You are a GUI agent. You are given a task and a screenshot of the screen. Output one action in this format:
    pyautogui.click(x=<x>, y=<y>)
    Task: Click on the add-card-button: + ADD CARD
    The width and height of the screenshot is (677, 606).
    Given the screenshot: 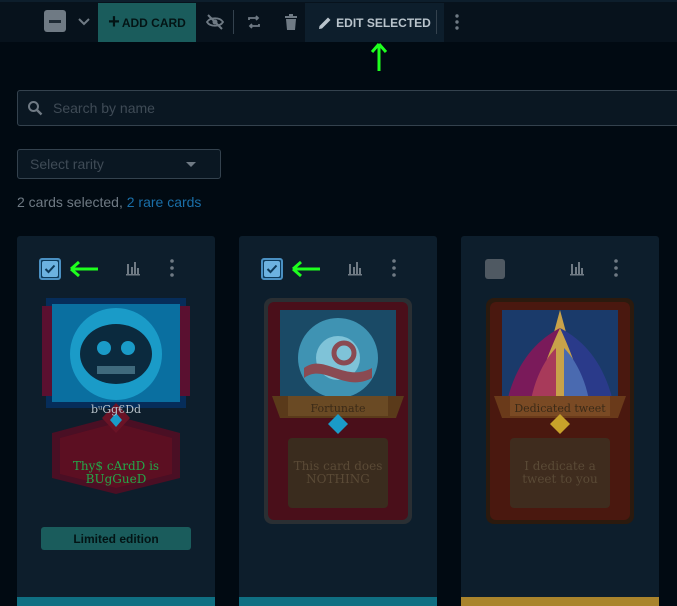 What is the action you would take?
    pyautogui.click(x=147, y=22)
    